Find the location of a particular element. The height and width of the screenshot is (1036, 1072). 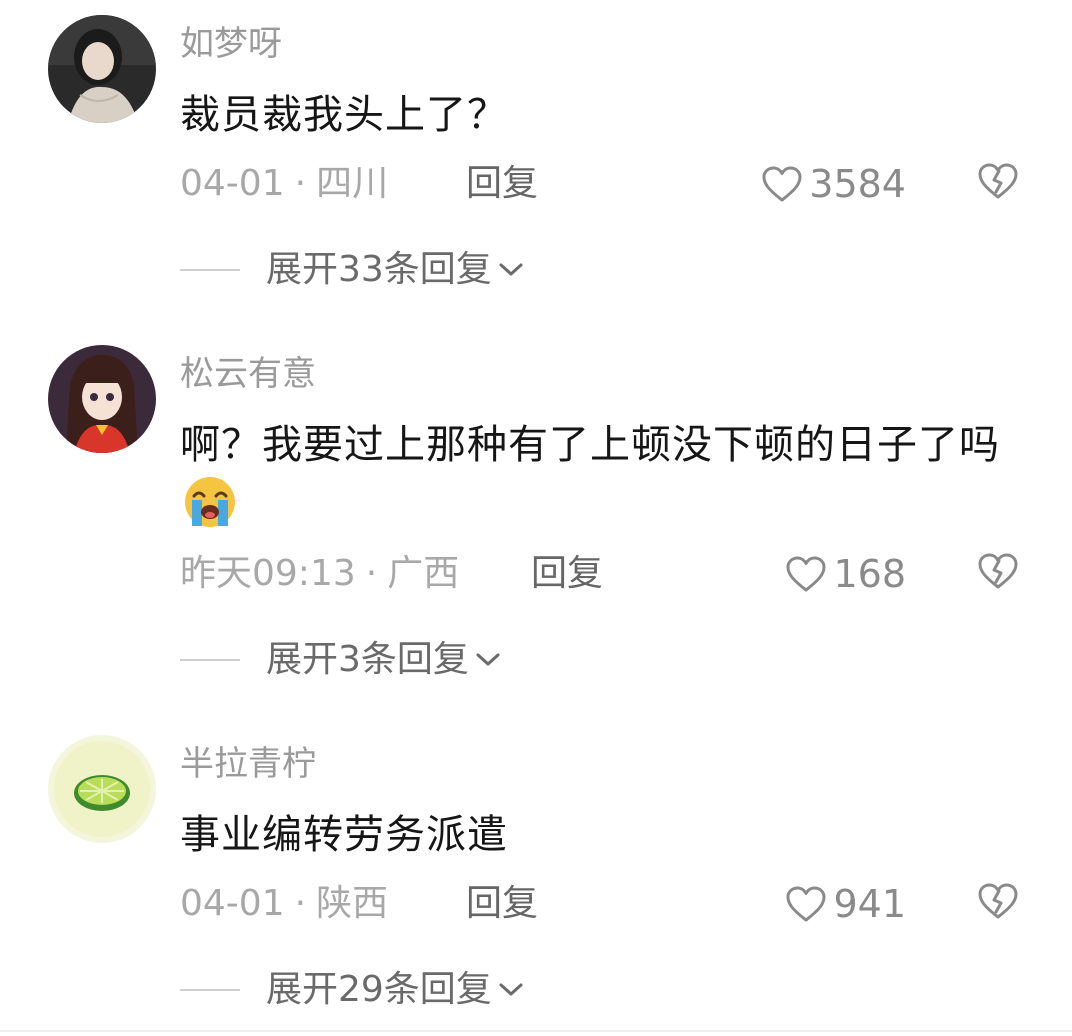

comment-text-content: 啊？我要过上那种有了上顿没下顿的日子了吗 is located at coordinates (590, 445).